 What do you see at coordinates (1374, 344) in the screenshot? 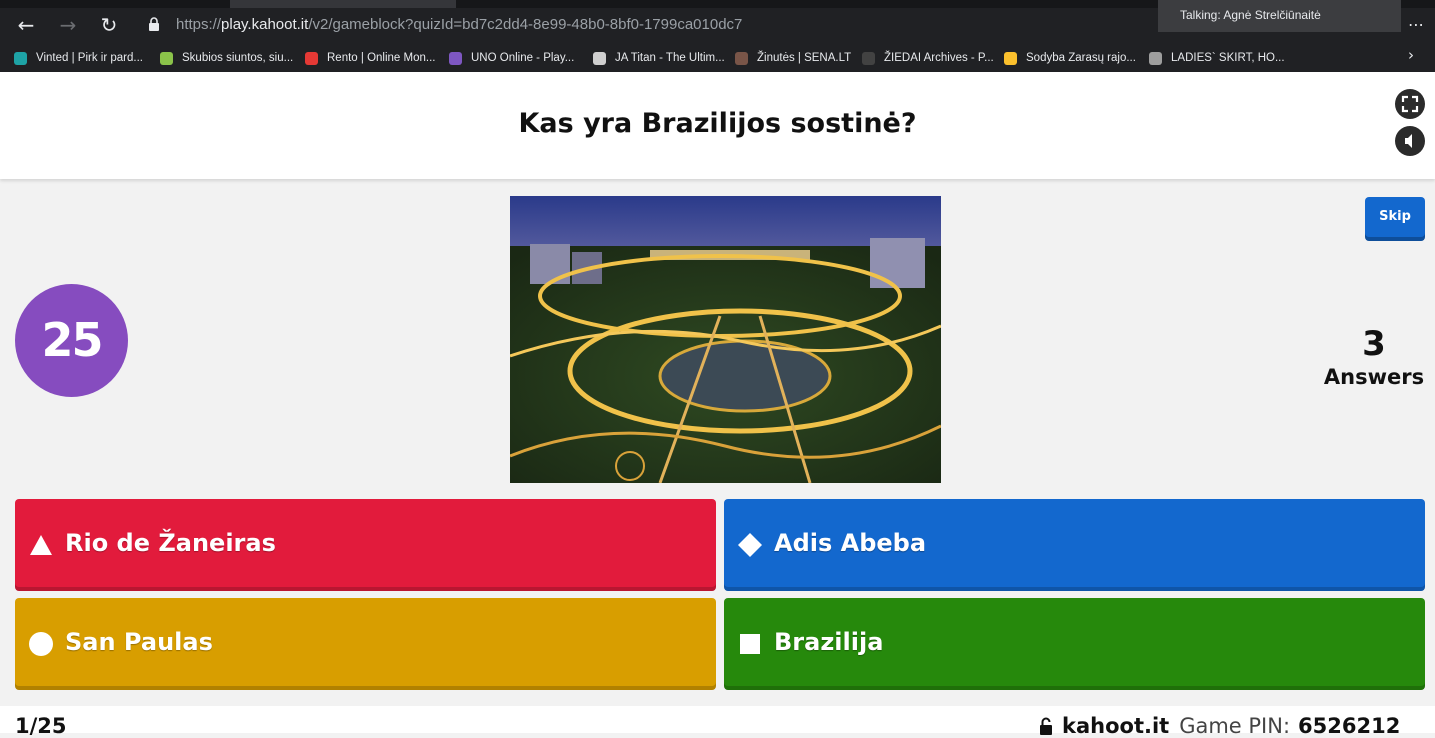
I see `answers-count-number: 3` at bounding box center [1374, 344].